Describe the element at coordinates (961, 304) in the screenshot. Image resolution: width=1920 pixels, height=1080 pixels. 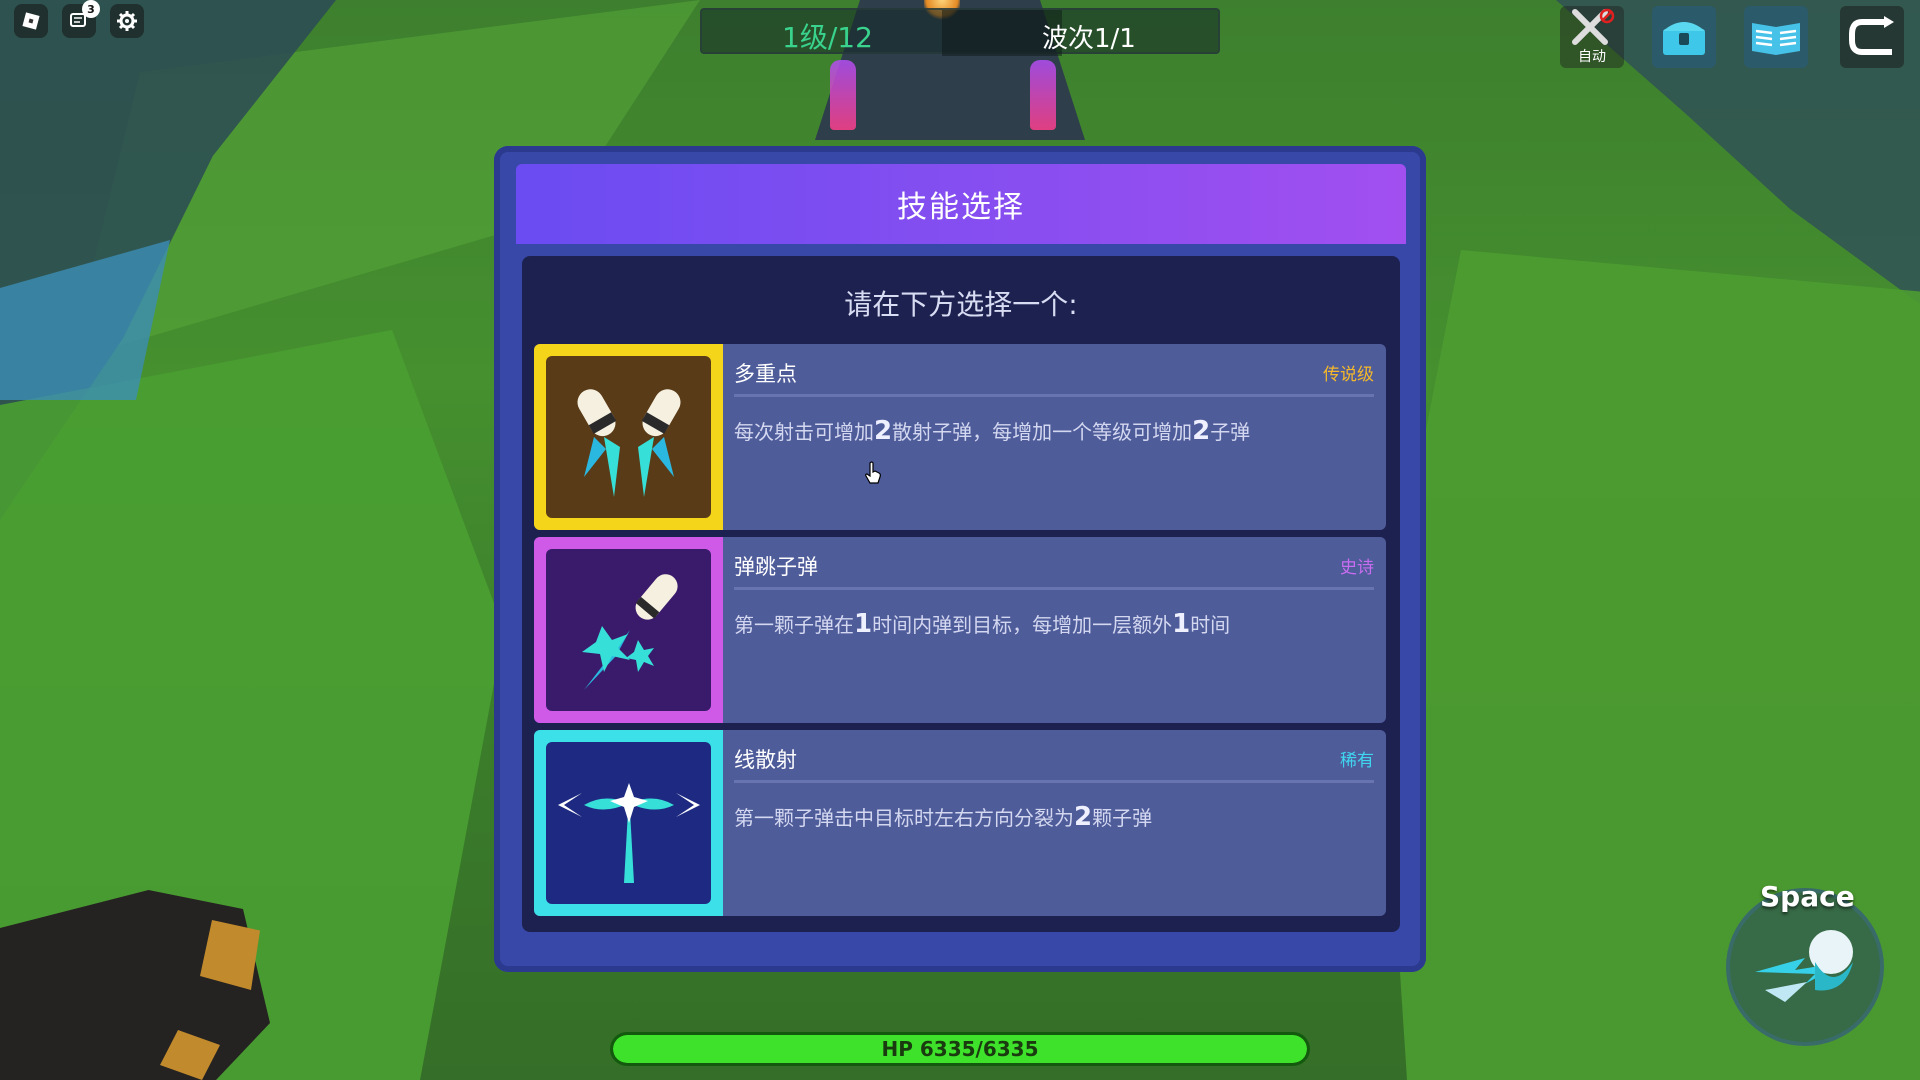
I see `dialog-prompt: 请在下方选择一个:` at that location.